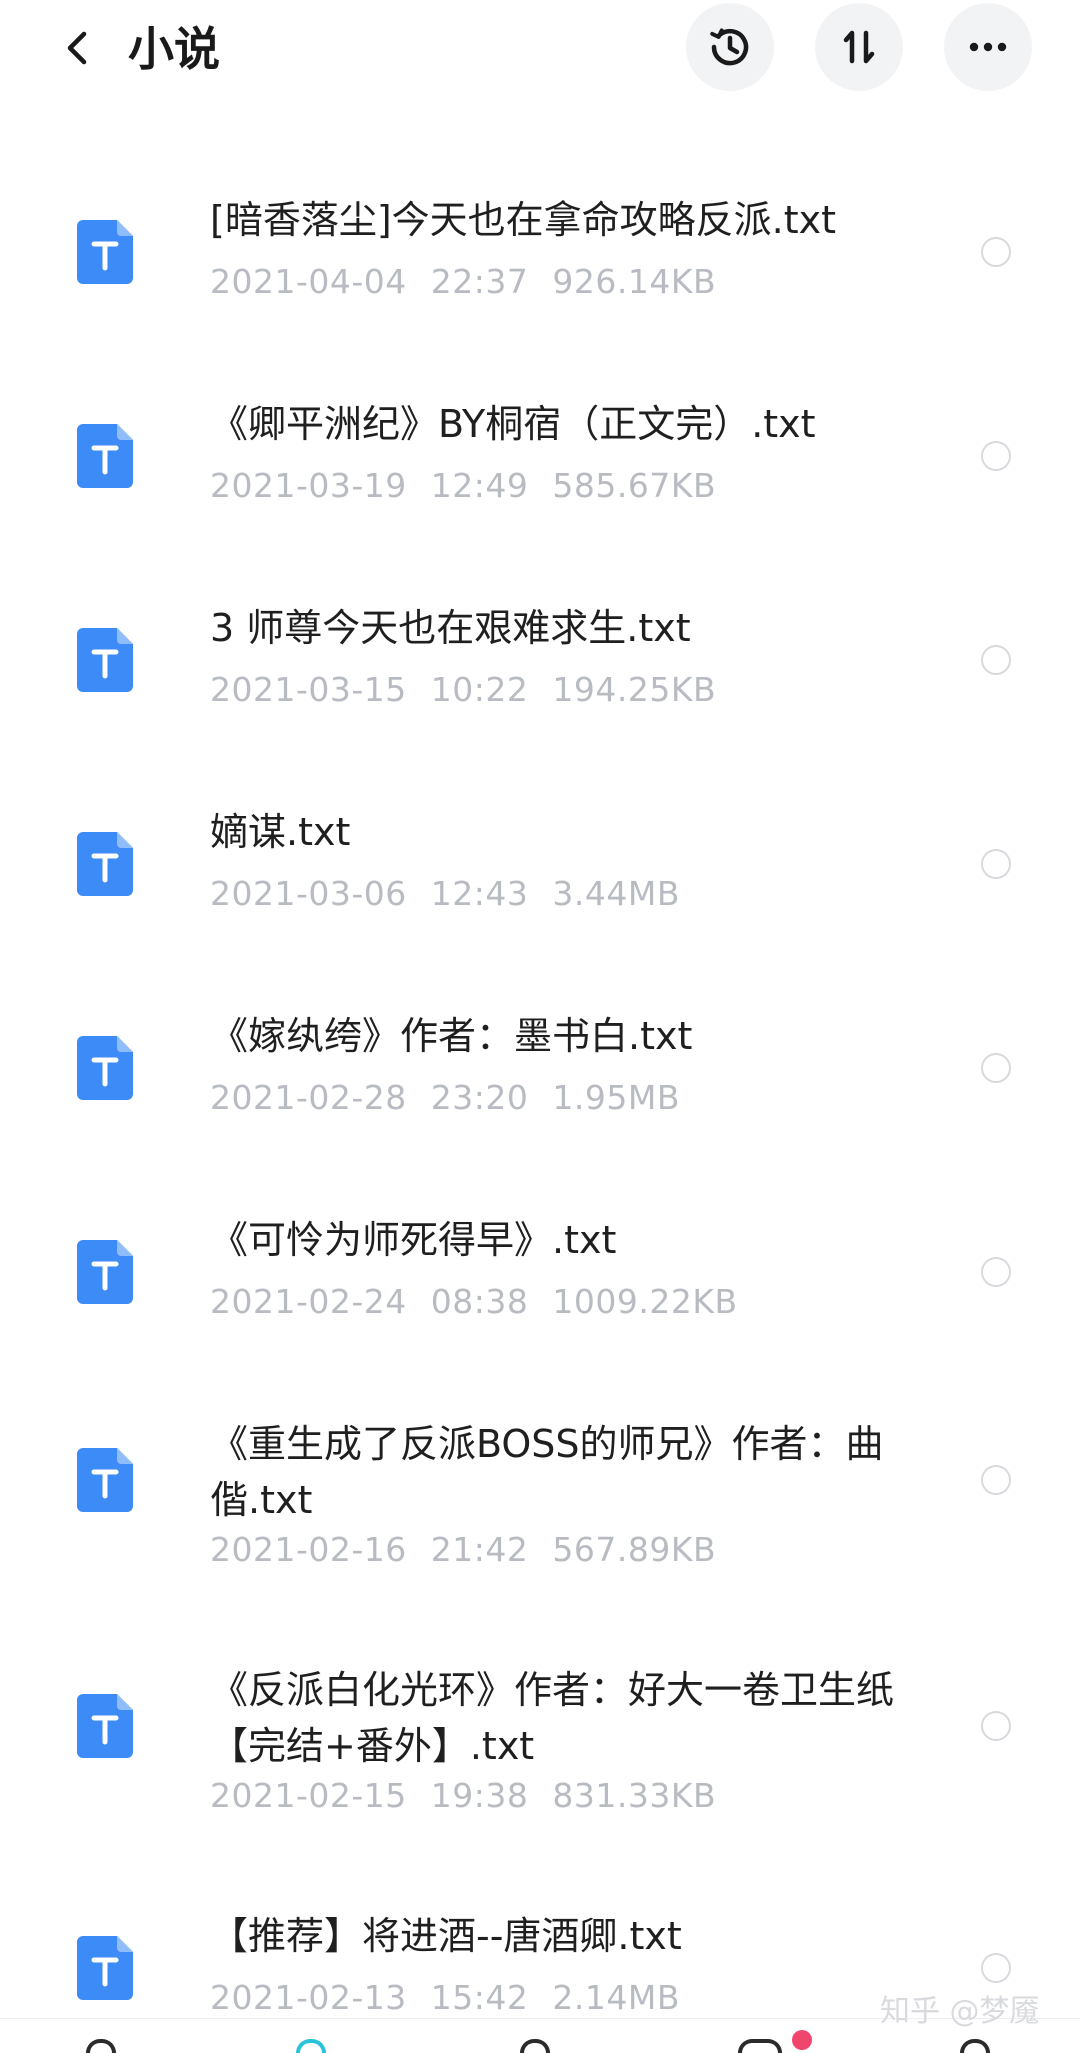 Image resolution: width=1080 pixels, height=2053 pixels. I want to click on file-size: 831.33KB, so click(634, 1795).